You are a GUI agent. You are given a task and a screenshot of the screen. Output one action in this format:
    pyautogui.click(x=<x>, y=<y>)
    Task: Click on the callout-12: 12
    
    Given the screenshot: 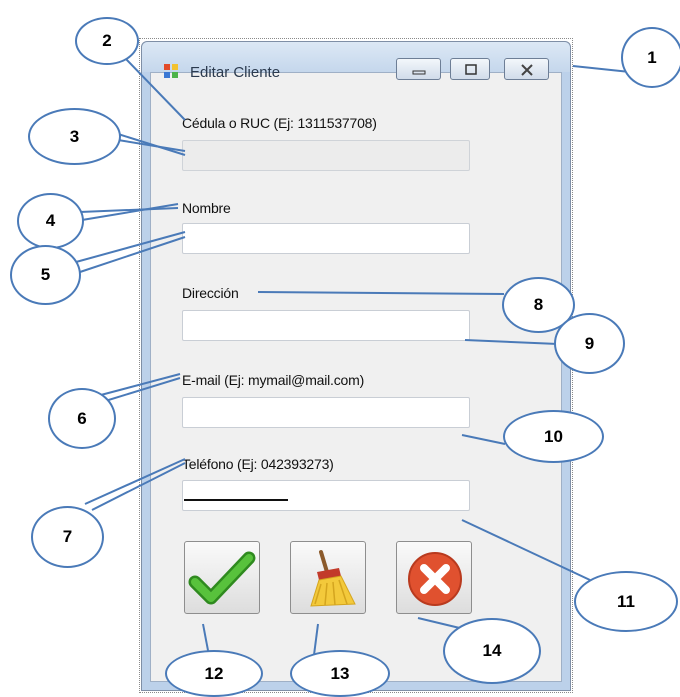 What is the action you would take?
    pyautogui.click(x=214, y=673)
    